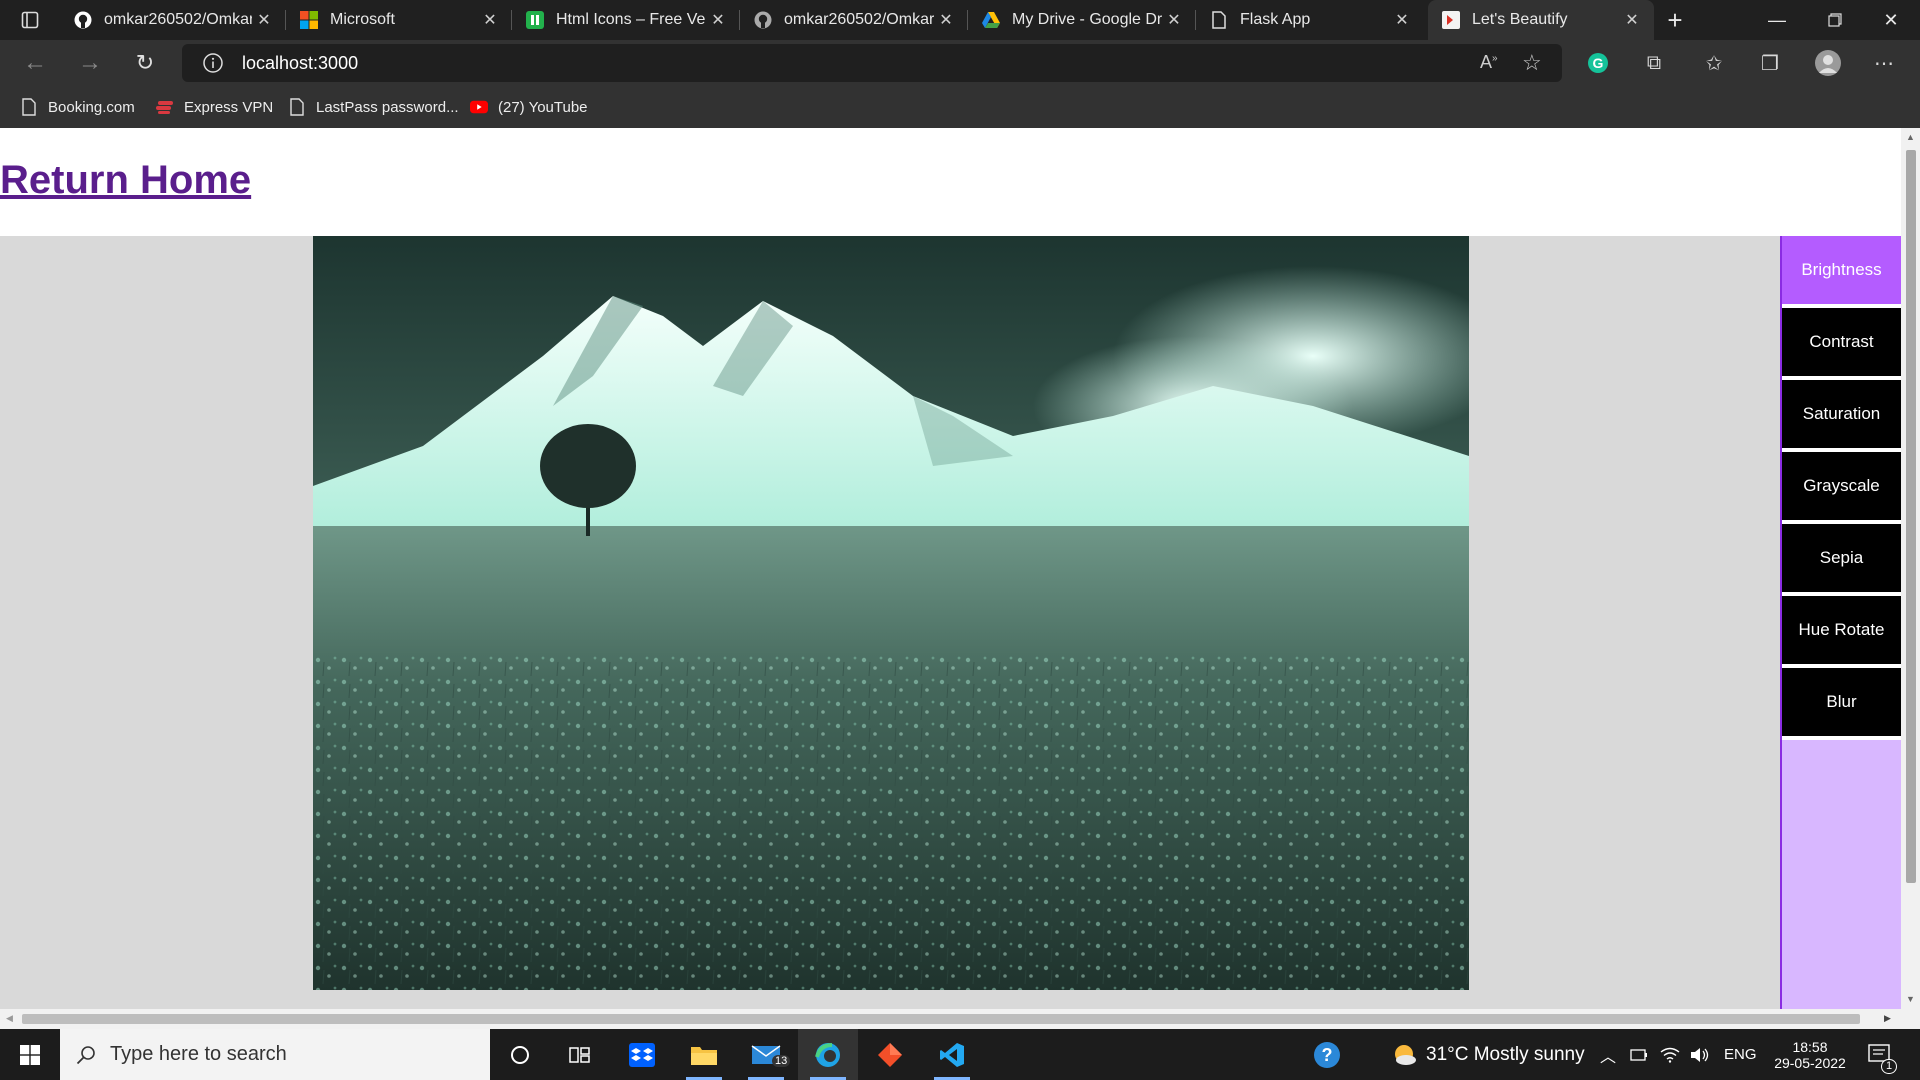  I want to click on tab-github-2: omkar260502/Omkar ✕, so click(854, 20).